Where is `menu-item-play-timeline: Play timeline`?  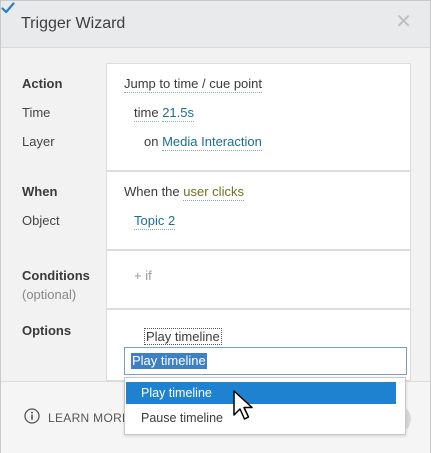
menu-item-play-timeline: Play timeline is located at coordinates (261, 393).